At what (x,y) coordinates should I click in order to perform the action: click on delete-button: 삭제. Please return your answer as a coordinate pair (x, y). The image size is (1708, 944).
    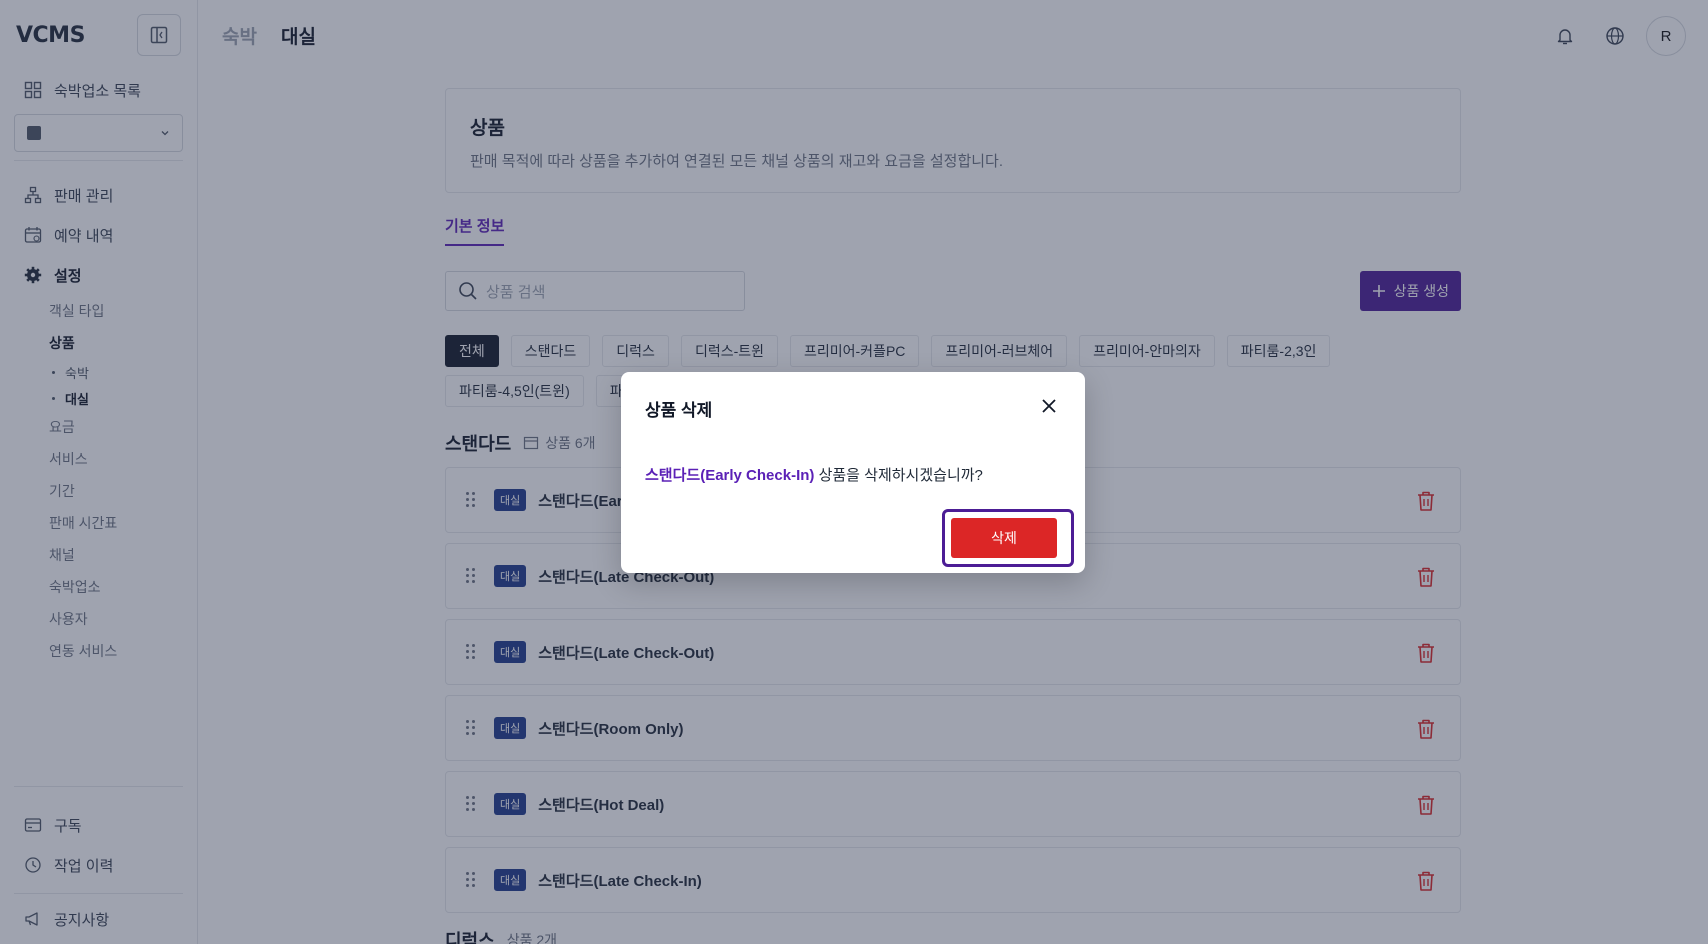
    Looking at the image, I should click on (1004, 538).